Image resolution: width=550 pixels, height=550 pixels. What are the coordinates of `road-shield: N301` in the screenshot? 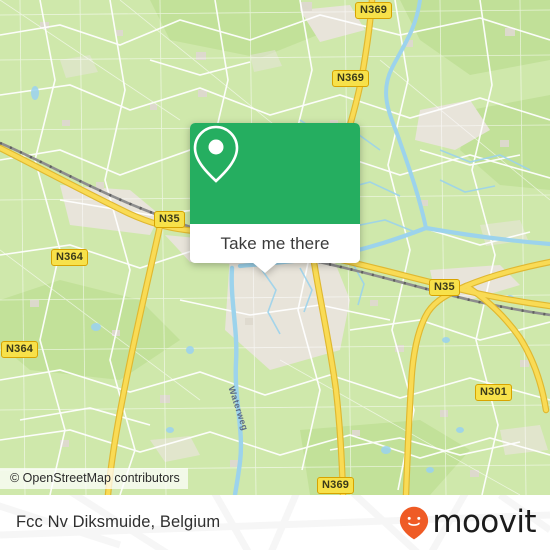 It's located at (494, 392).